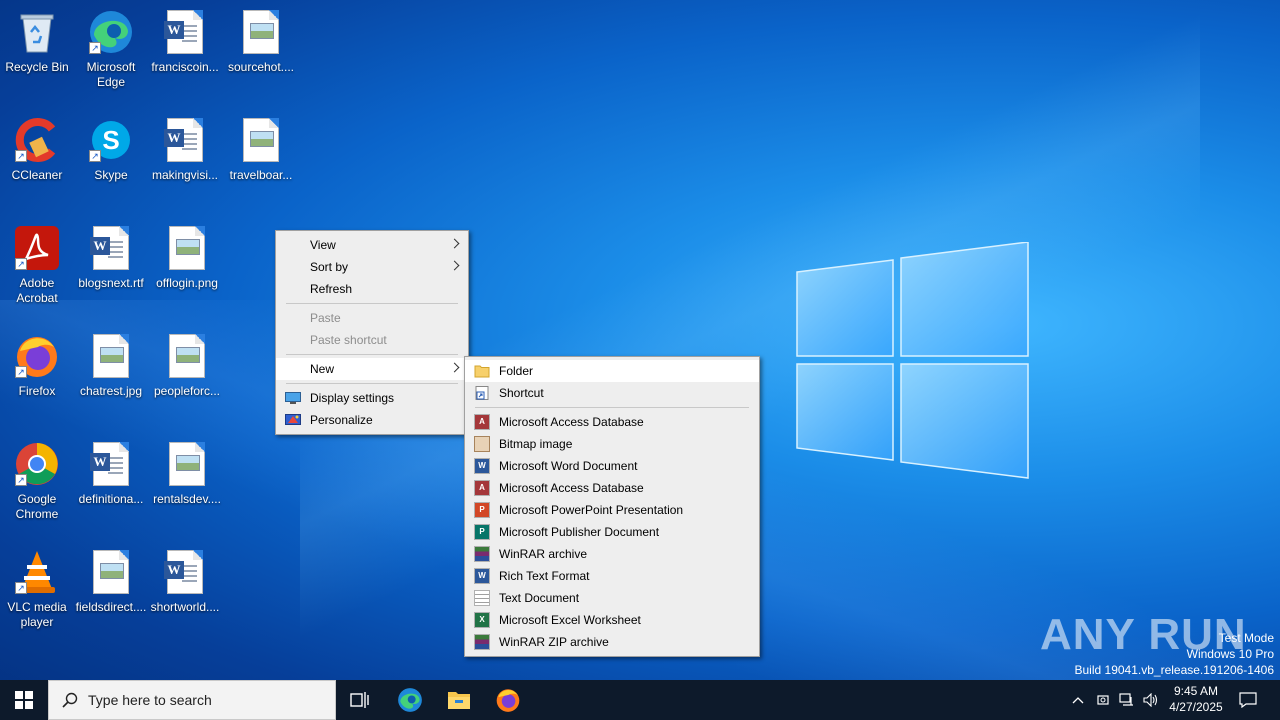  I want to click on notification-icon, so click(1248, 700).